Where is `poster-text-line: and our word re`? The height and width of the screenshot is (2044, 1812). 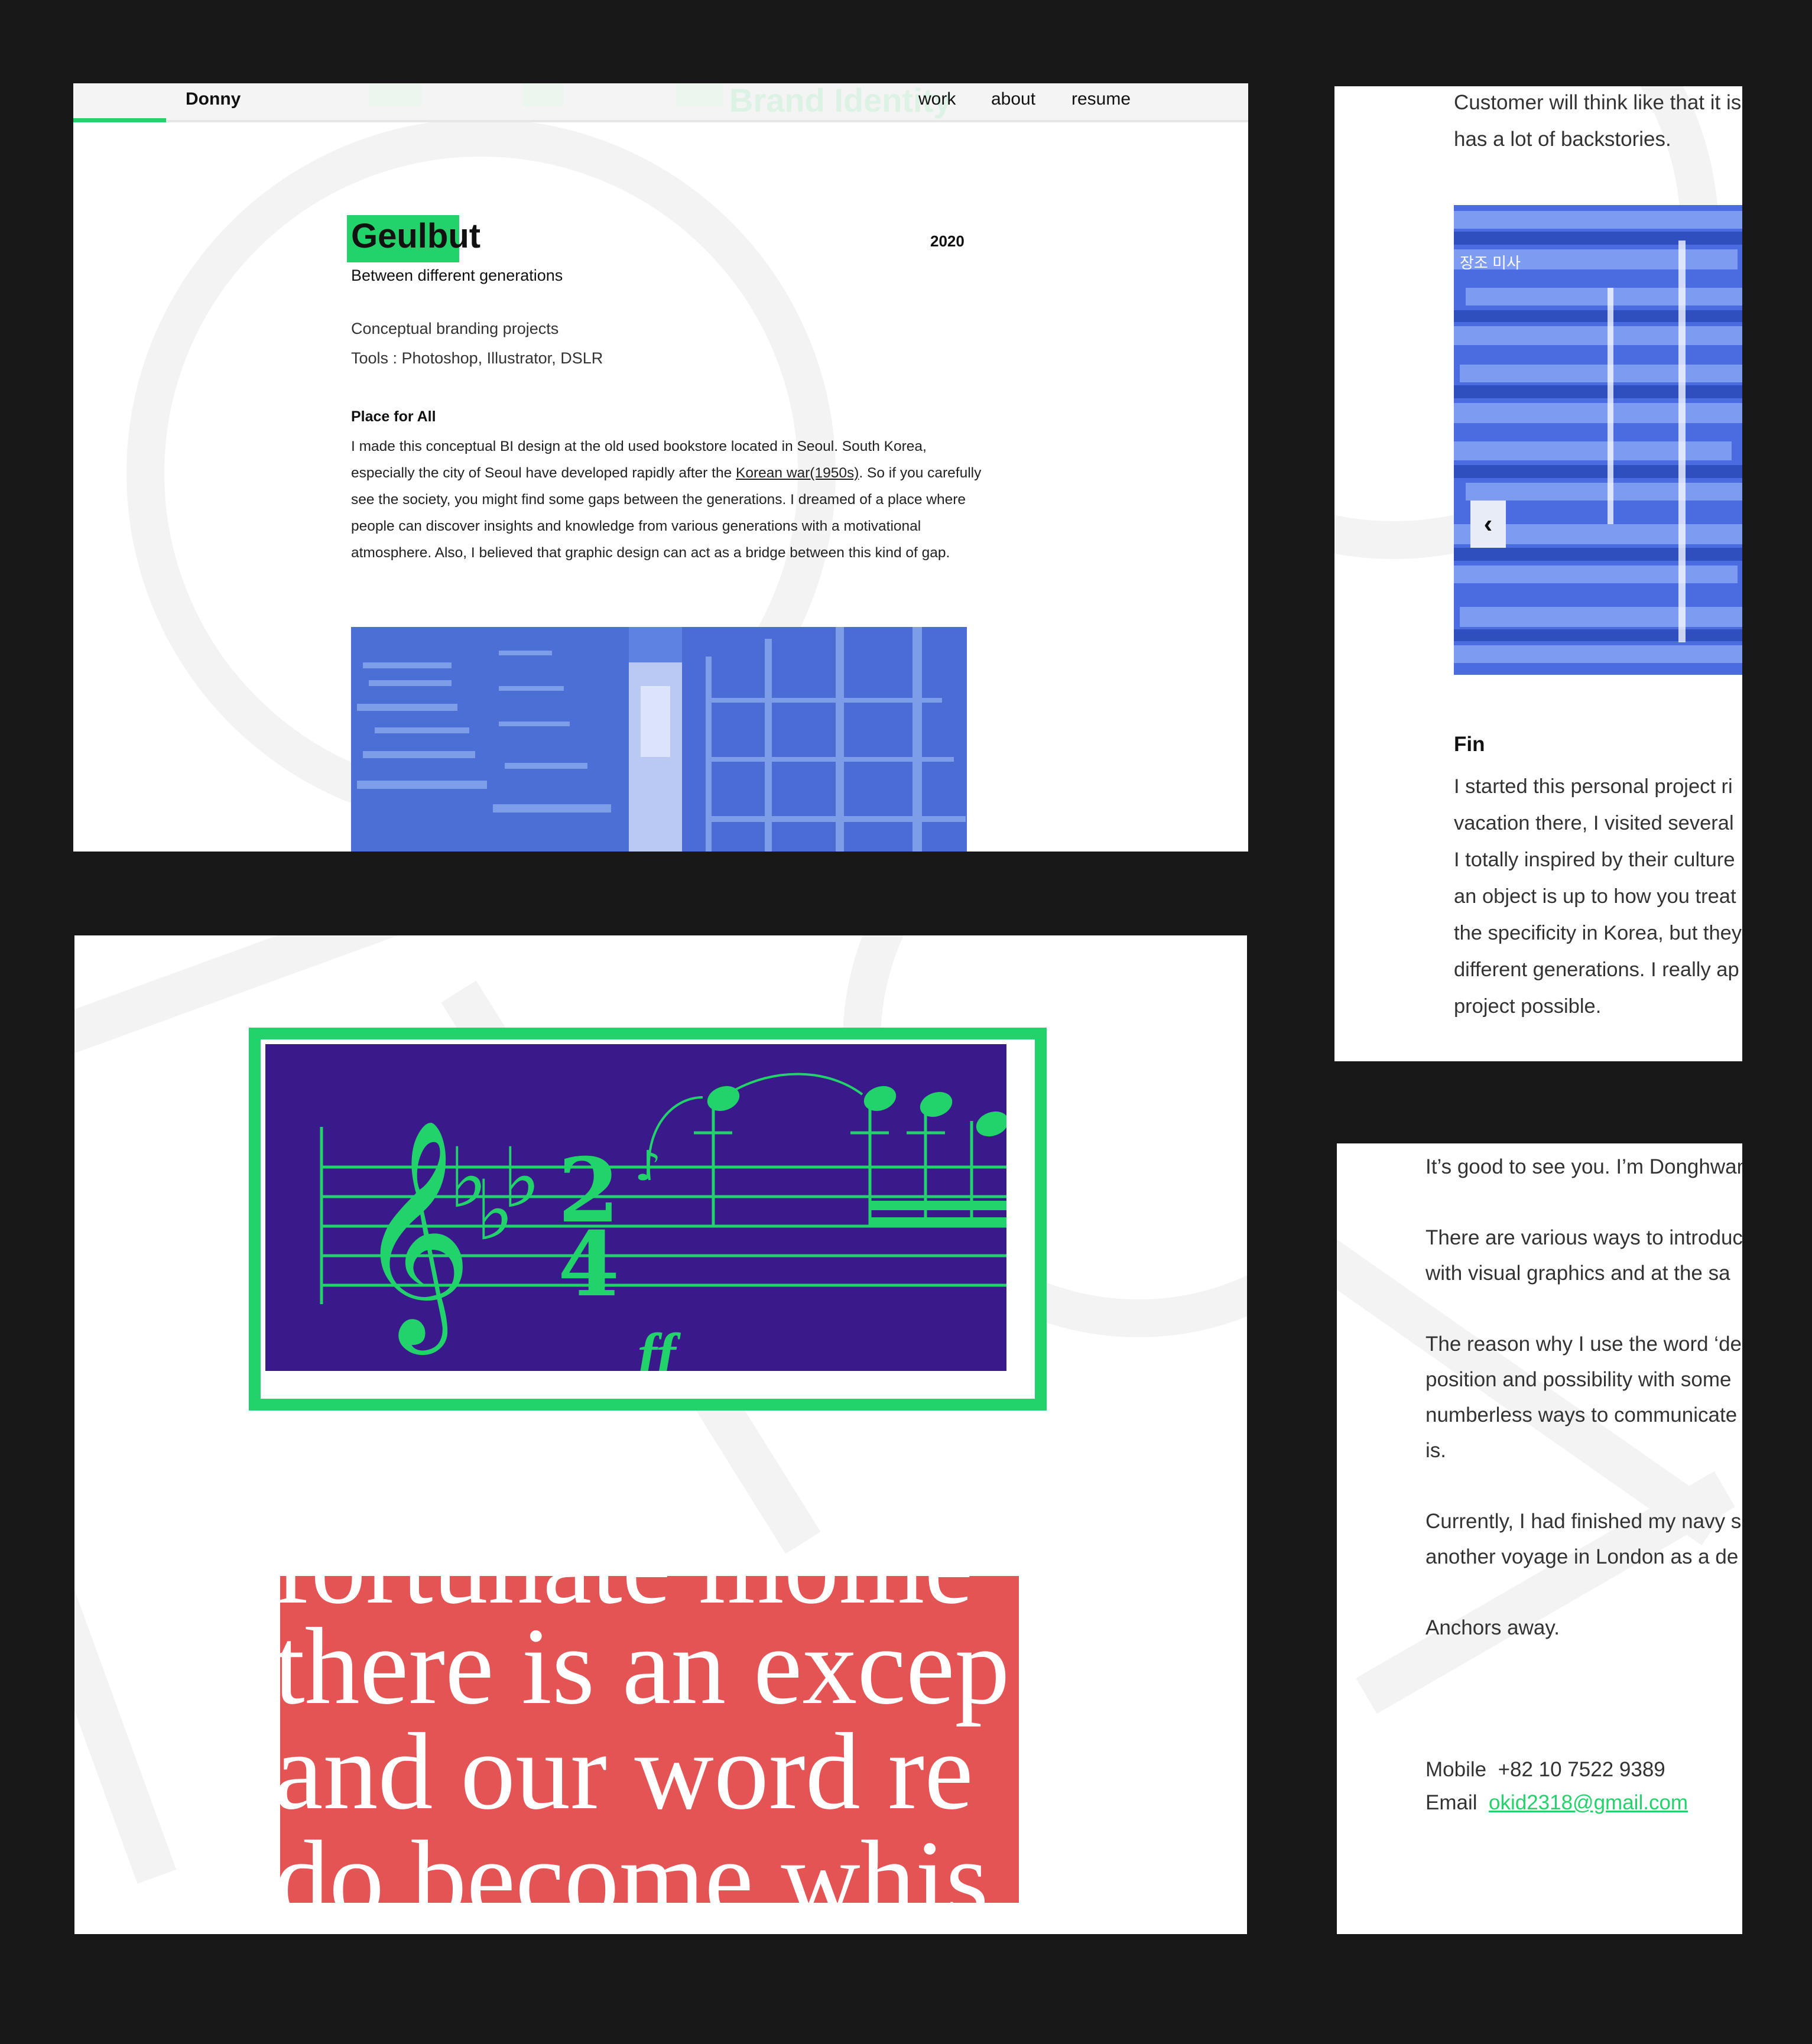 poster-text-line: and our word re is located at coordinates (626, 1772).